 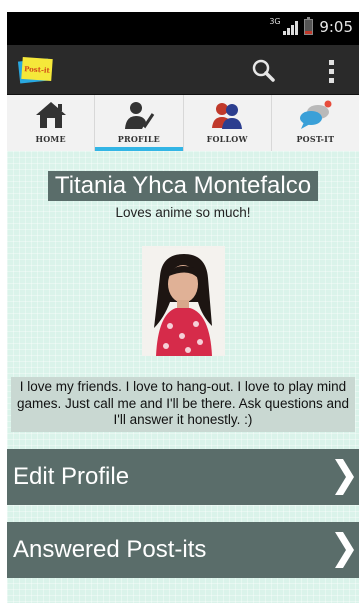 What do you see at coordinates (183, 212) in the screenshot?
I see `profile-tagline: Loves anime so much!` at bounding box center [183, 212].